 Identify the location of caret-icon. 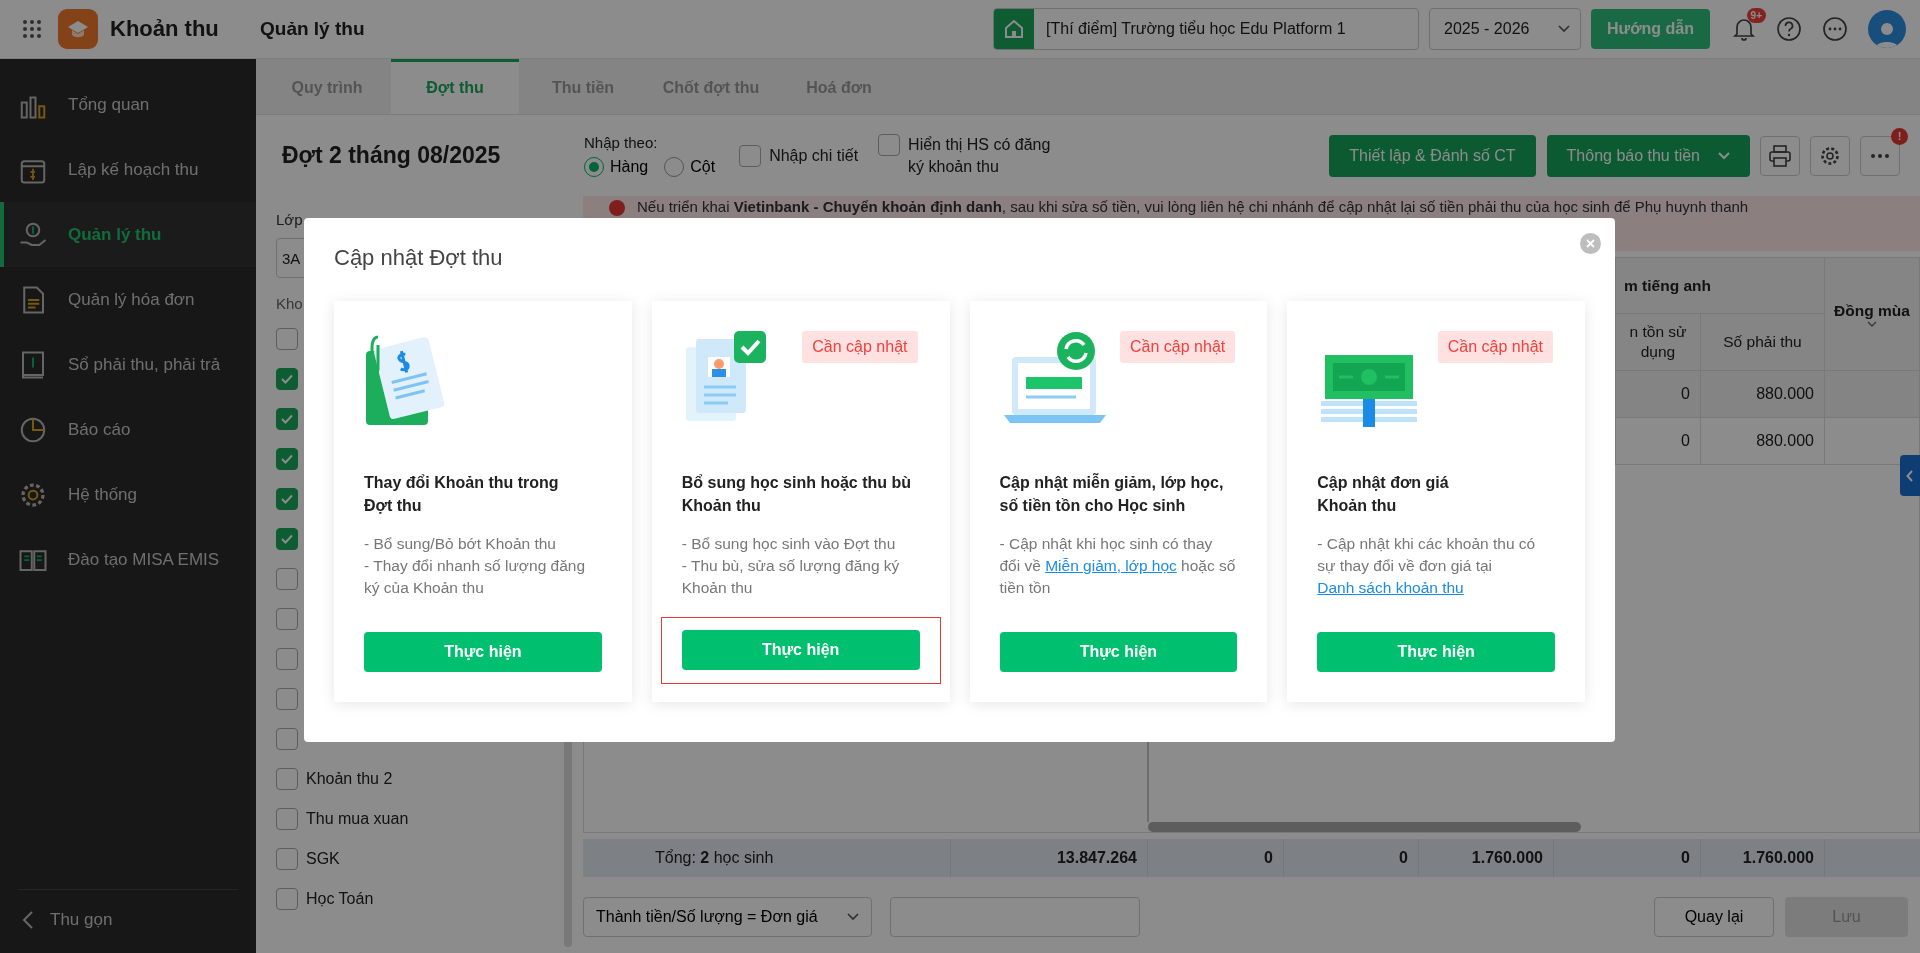
(1724, 155).